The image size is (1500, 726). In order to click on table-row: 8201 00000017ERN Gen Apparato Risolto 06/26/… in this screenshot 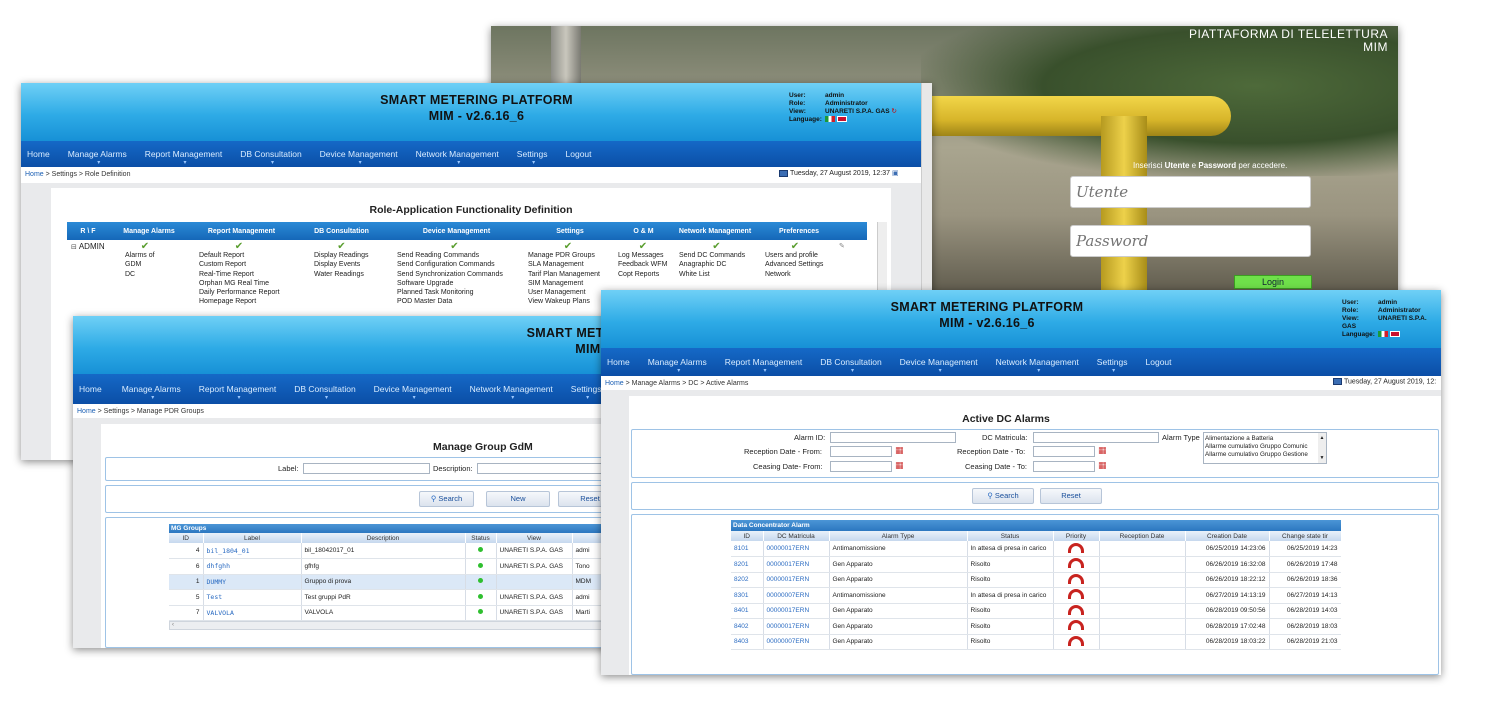, I will do `click(1036, 564)`.